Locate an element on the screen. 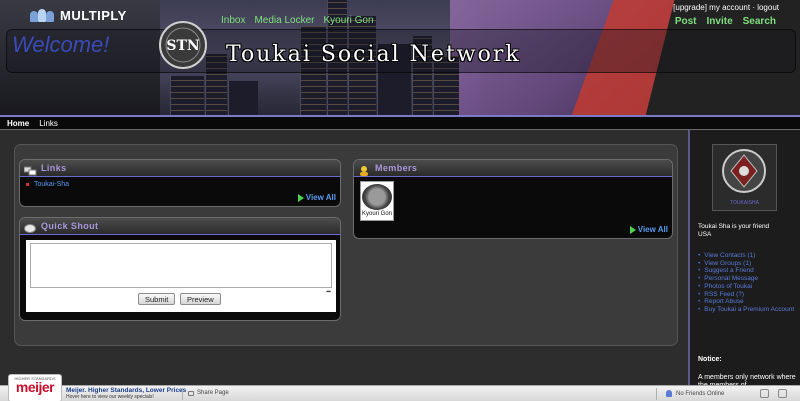  friend-status-text: Toukai Sha is your friend is located at coordinates (734, 226).